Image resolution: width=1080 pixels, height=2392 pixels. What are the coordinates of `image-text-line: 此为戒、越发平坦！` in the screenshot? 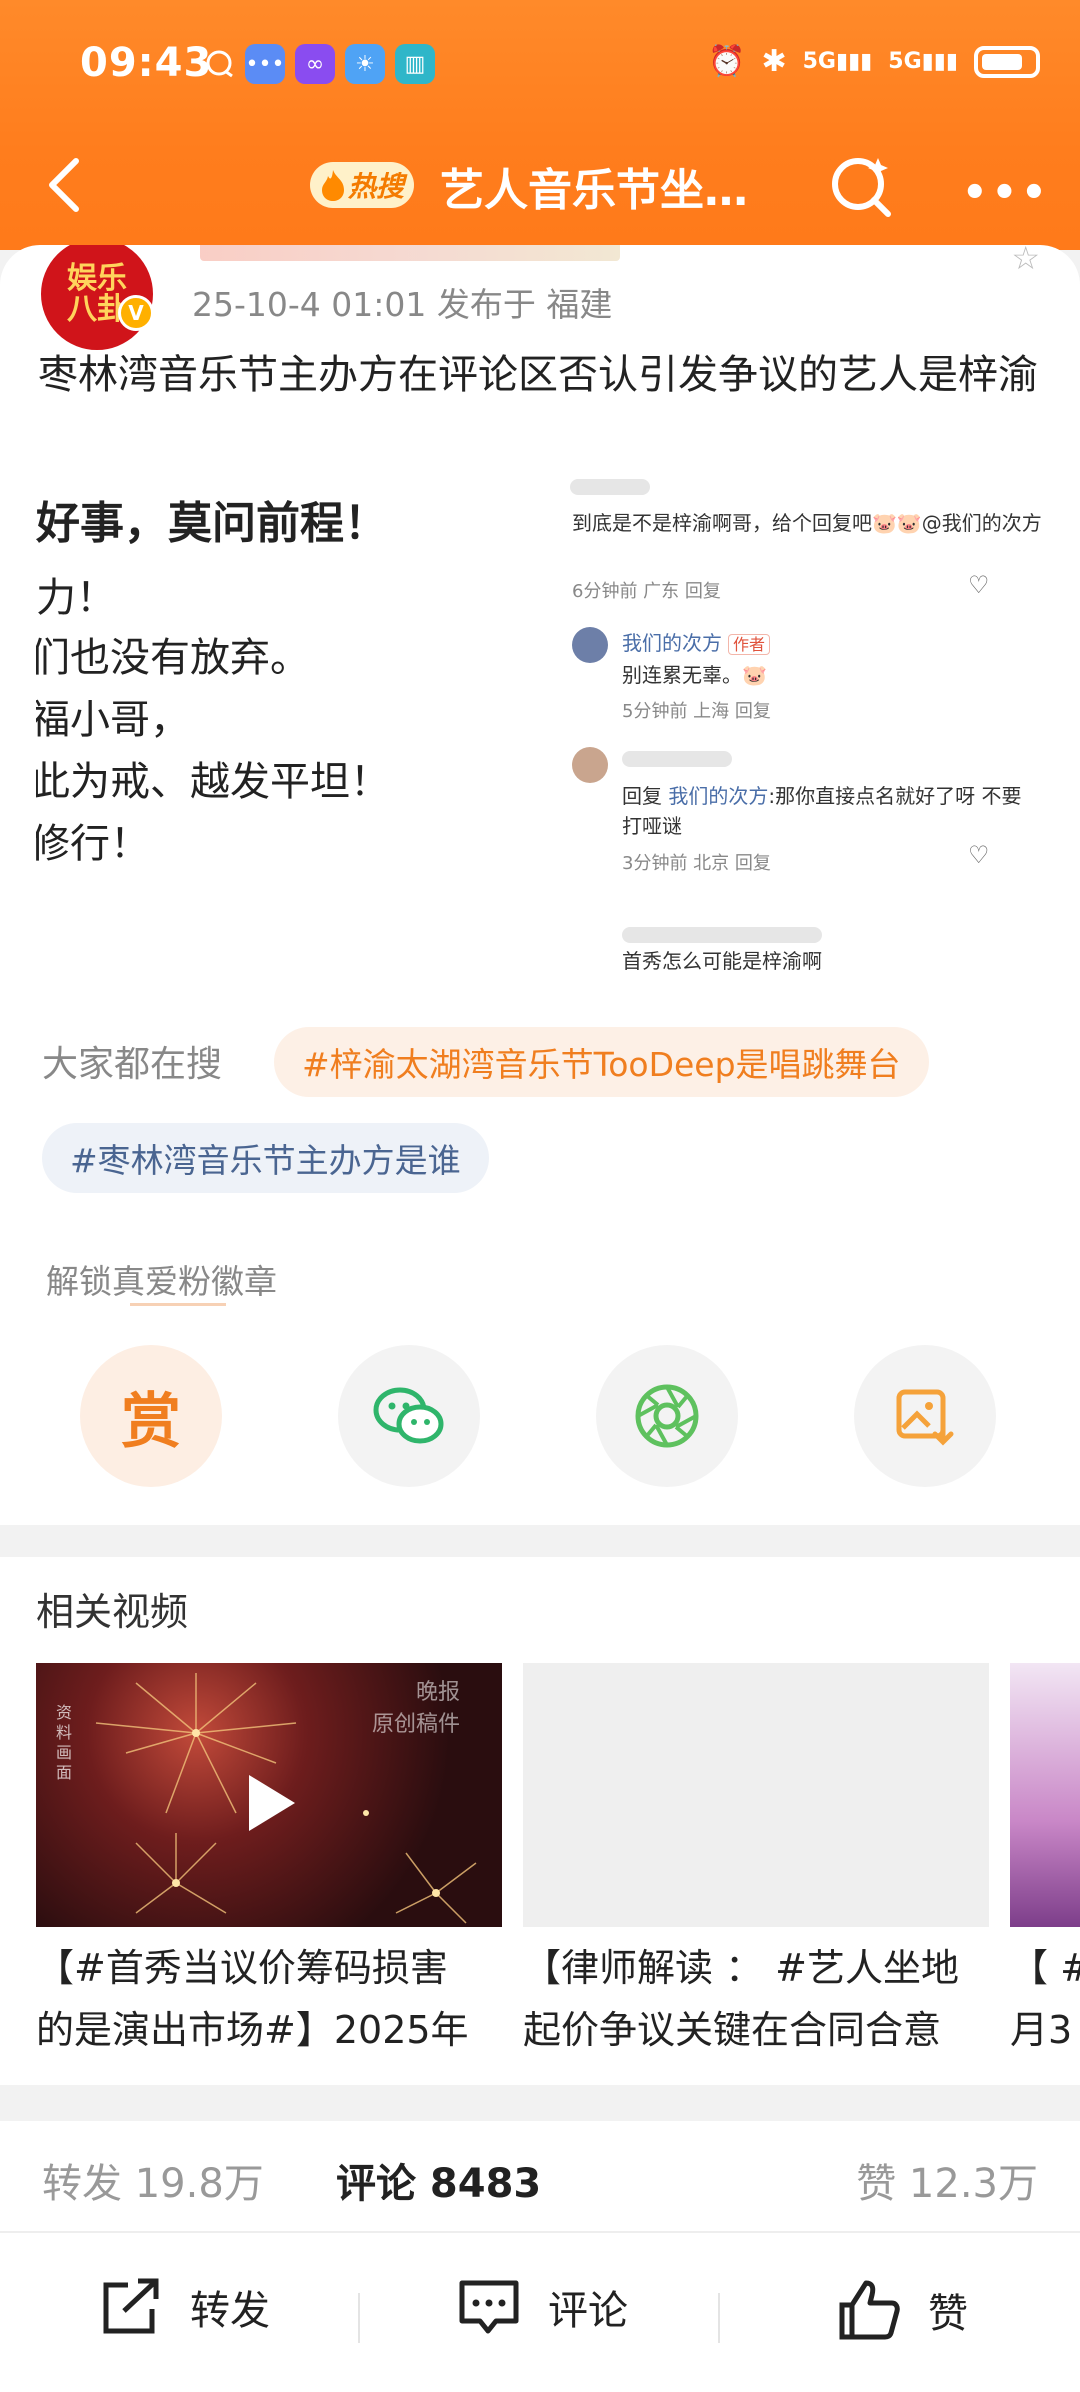 It's located at (213, 782).